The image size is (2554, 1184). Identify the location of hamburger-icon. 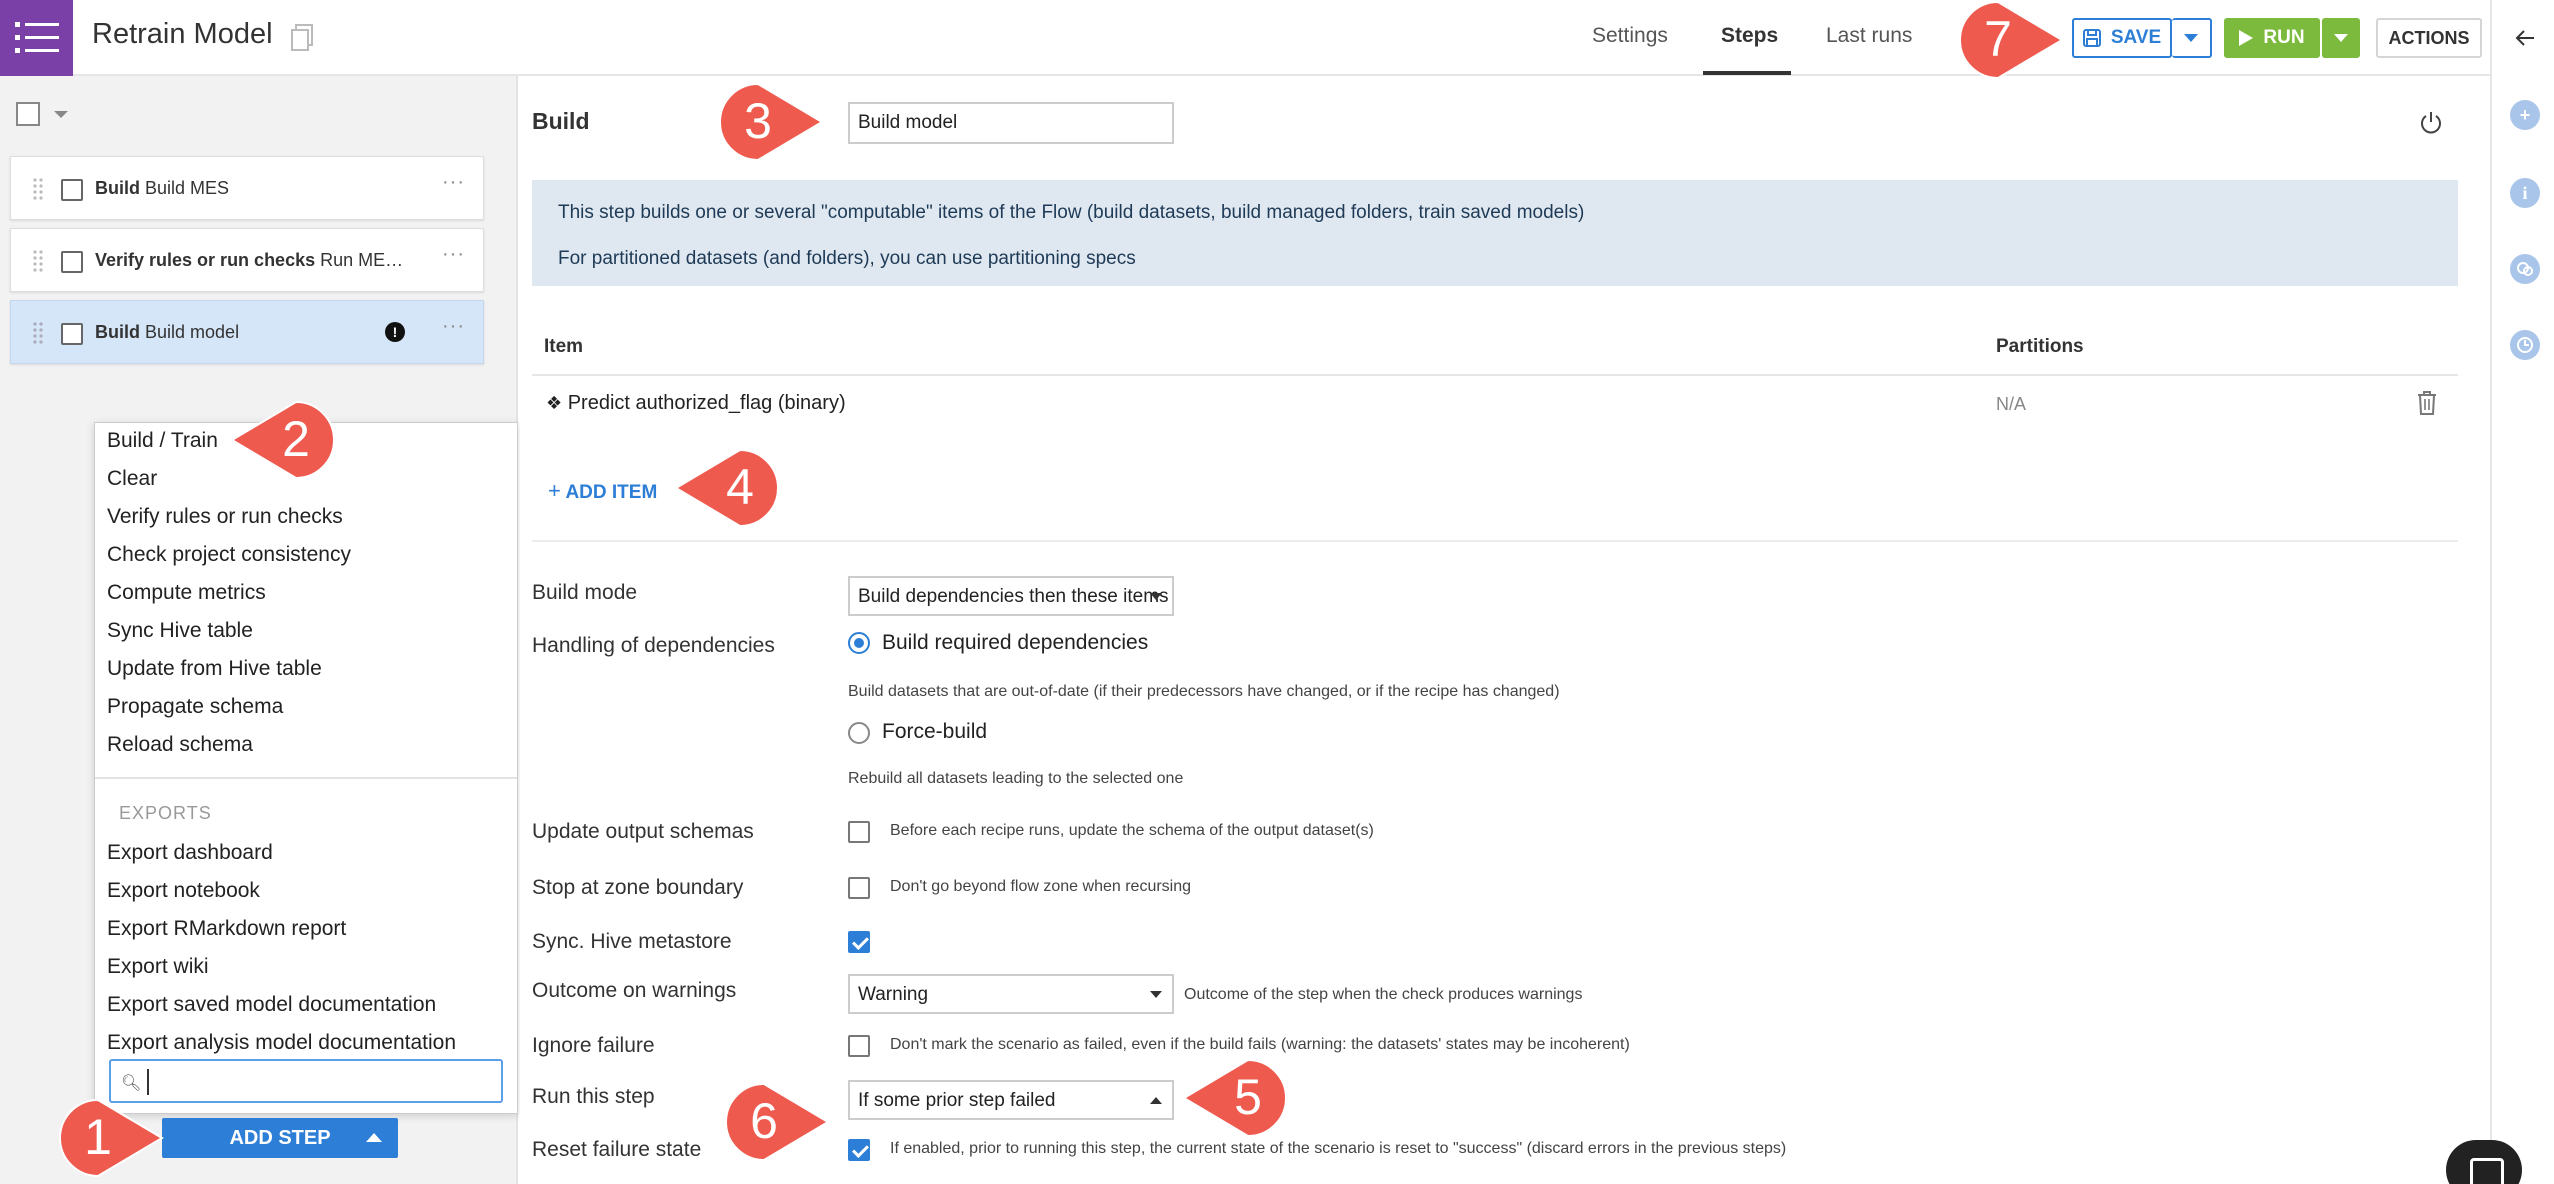
(36, 37).